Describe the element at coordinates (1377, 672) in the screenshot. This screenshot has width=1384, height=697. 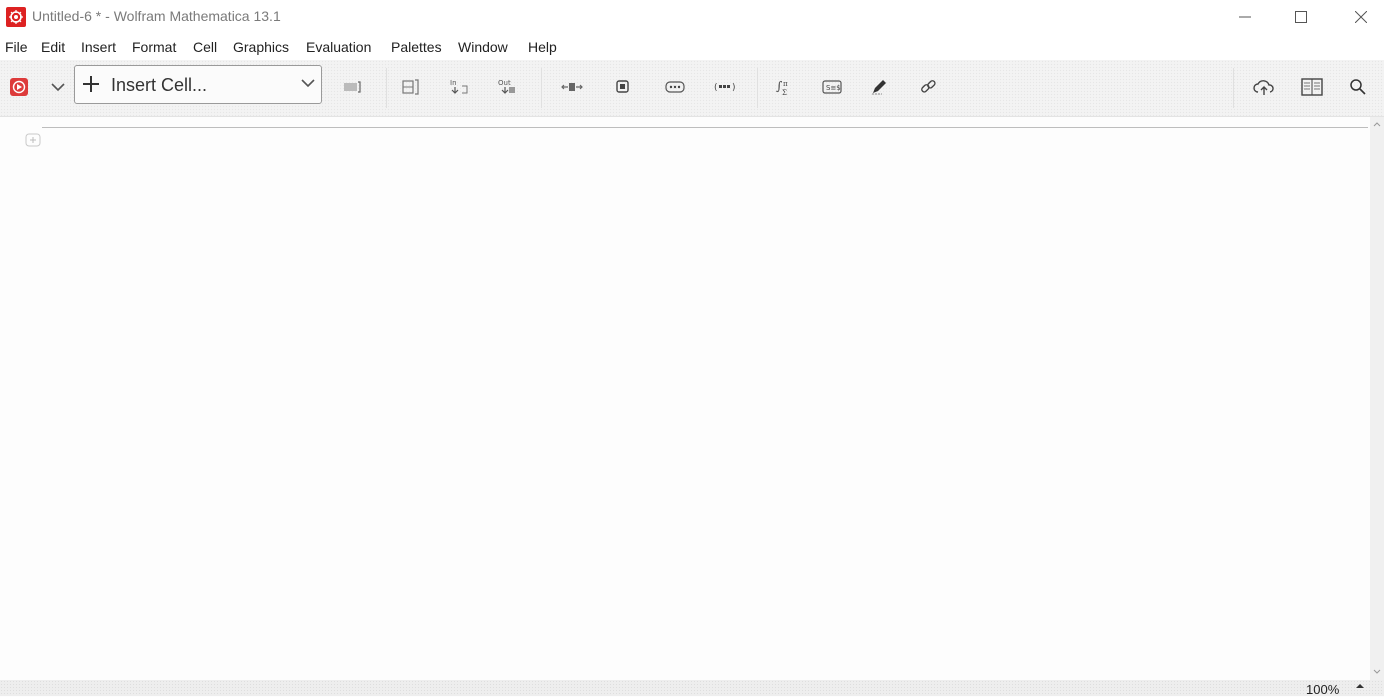
I see `scroll-down-icon` at that location.